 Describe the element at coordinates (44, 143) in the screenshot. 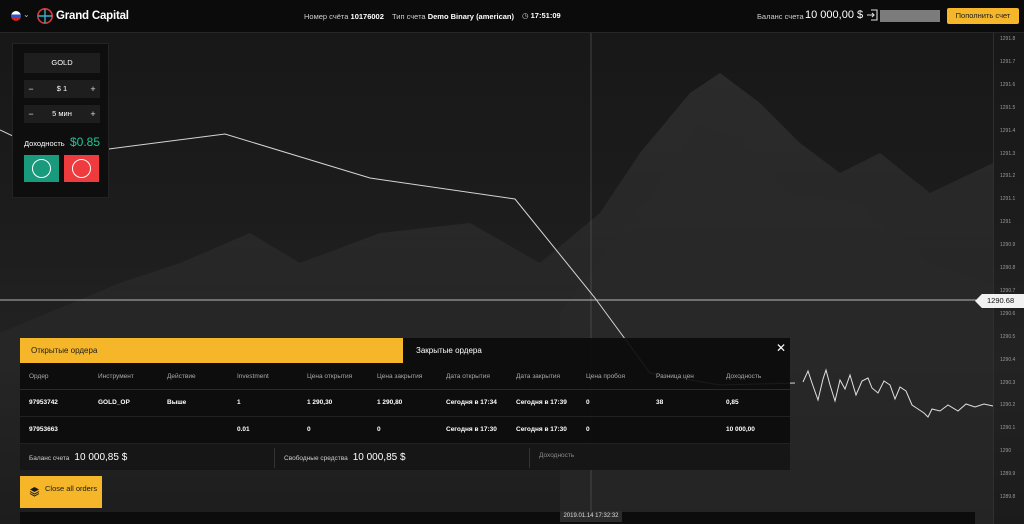

I see `yield-label: Доходность` at that location.